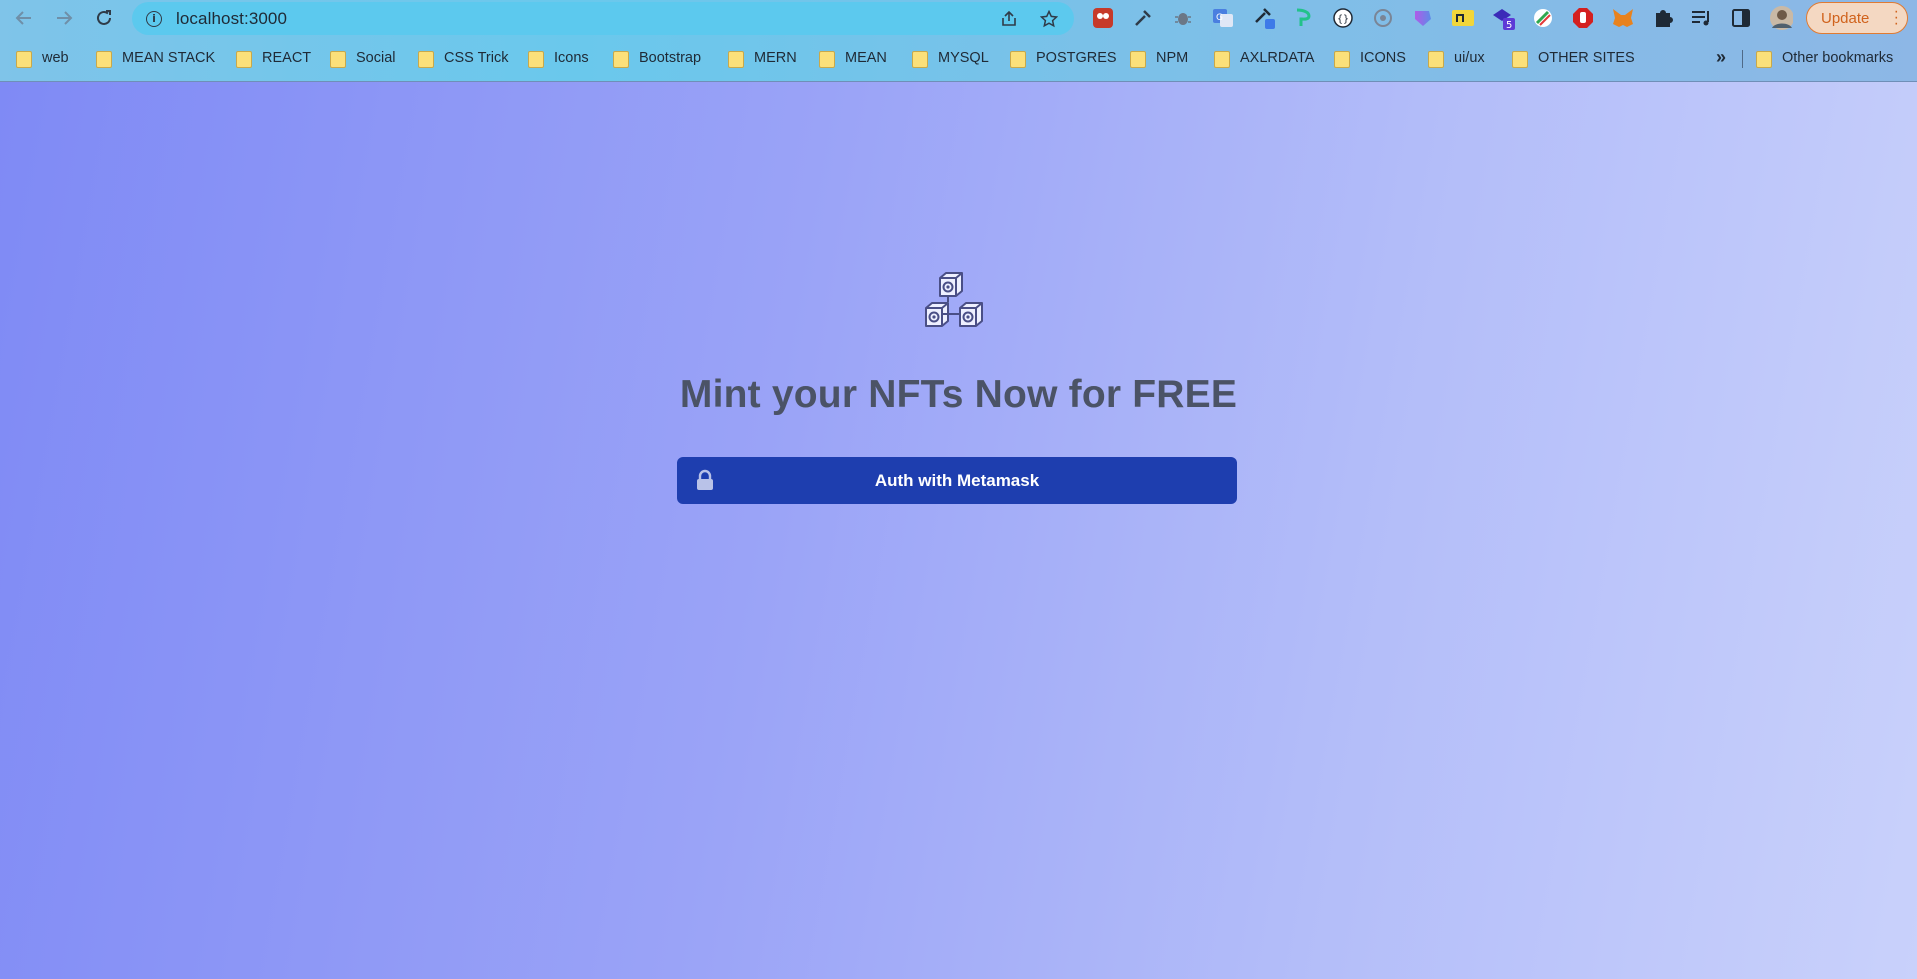 The image size is (1917, 979). I want to click on bookmarks-divider, so click(1742, 59).